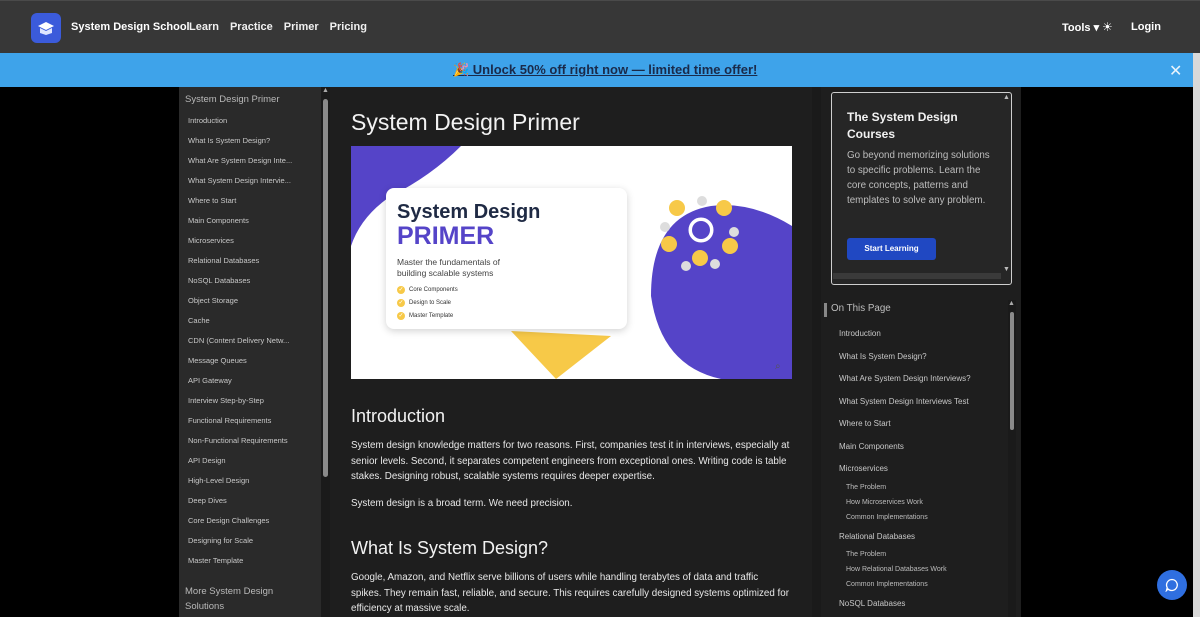 This screenshot has height=617, width=1200. Describe the element at coordinates (398, 416) in the screenshot. I see `section-heading-introduction: Introduction` at that location.